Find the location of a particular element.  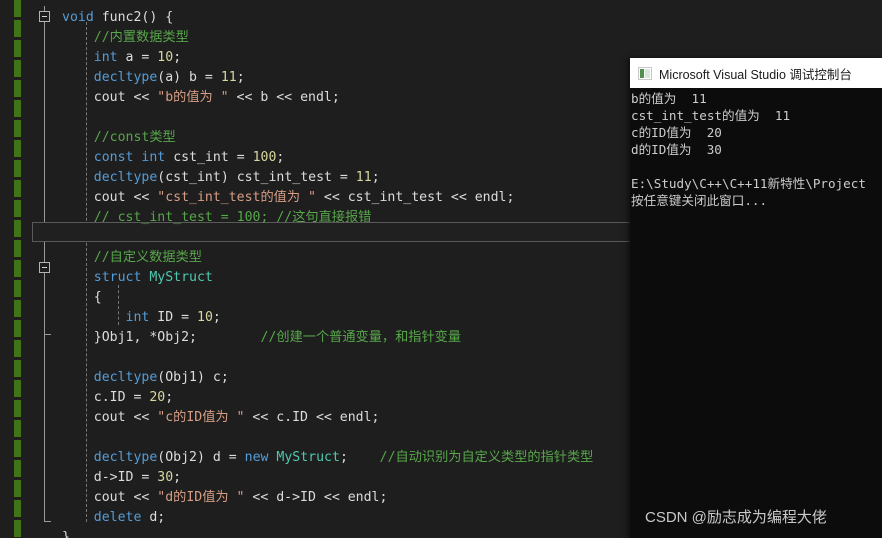

code-line: decltype(Obj1) c; is located at coordinates (145, 378).